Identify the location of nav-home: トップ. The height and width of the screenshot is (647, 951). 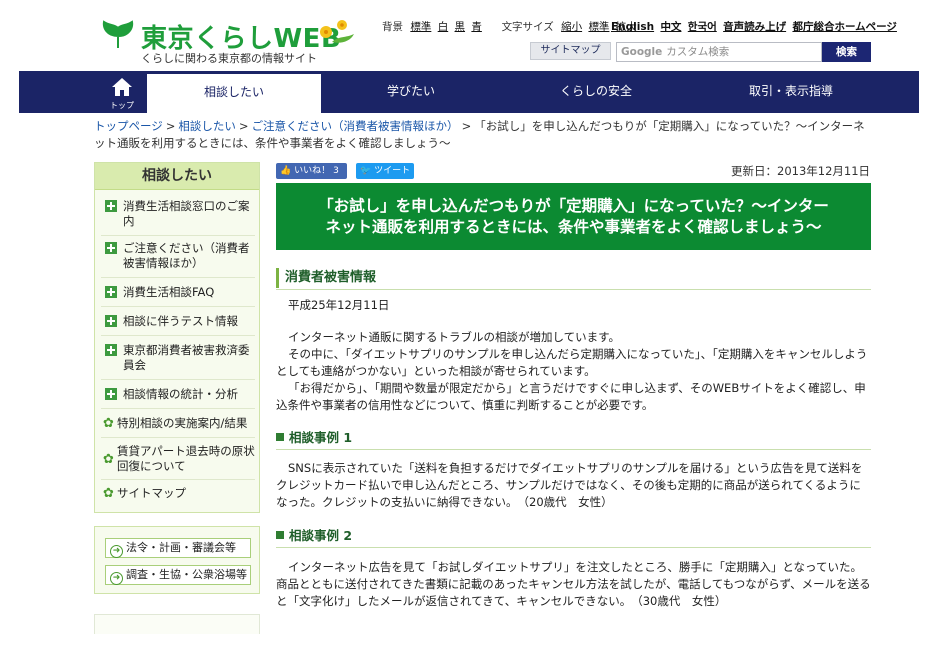
(122, 92).